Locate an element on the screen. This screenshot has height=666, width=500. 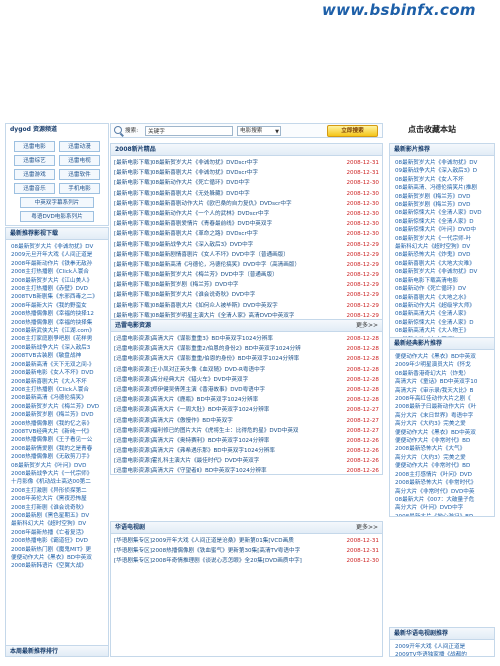
panel-link: 便便动作大片《非常时代》BD is located at coordinates (442, 466).